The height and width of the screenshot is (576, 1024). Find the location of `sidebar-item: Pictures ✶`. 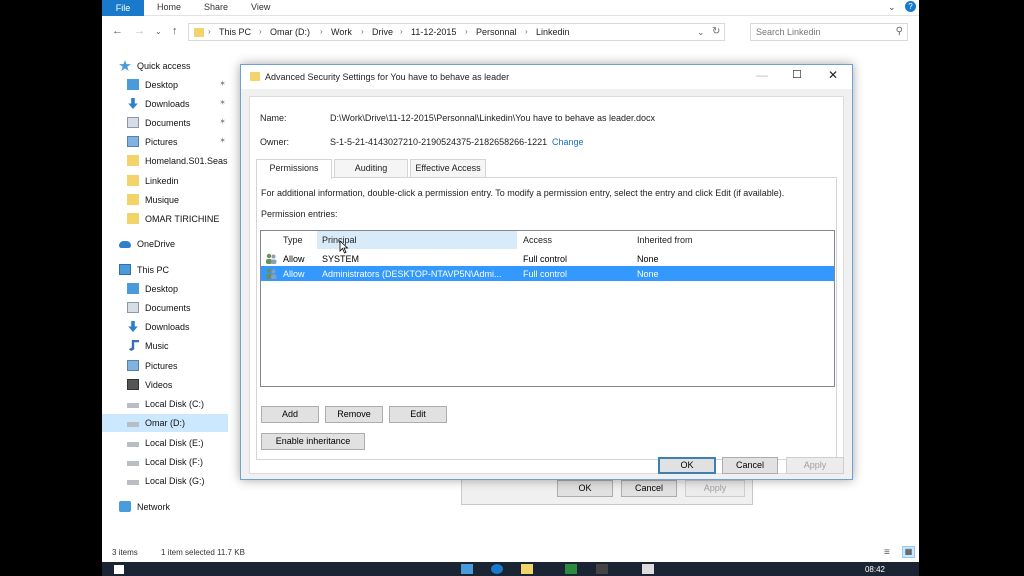

sidebar-item: Pictures ✶ is located at coordinates (165, 142).